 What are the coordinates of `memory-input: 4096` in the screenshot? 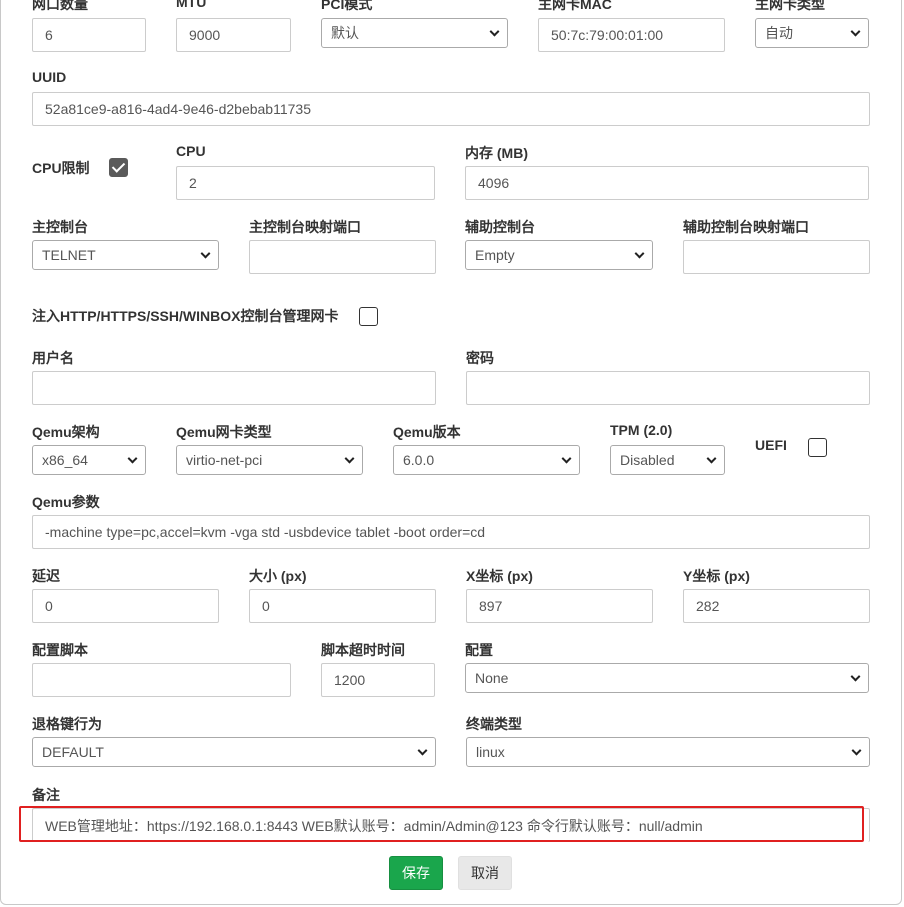 It's located at (667, 183).